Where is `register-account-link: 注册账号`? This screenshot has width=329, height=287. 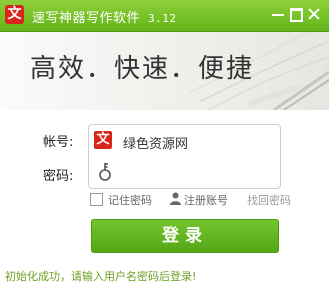
register-account-link: 注册账号 is located at coordinates (206, 200).